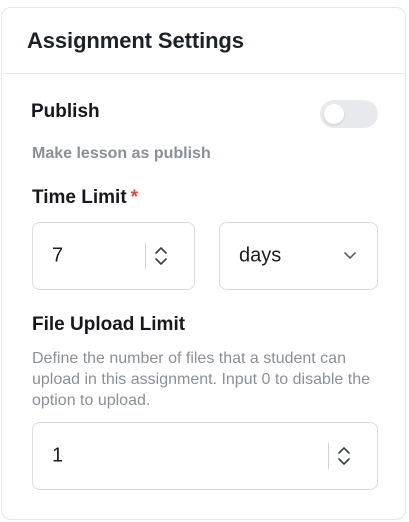  I want to click on toggle-knob, so click(334, 114).